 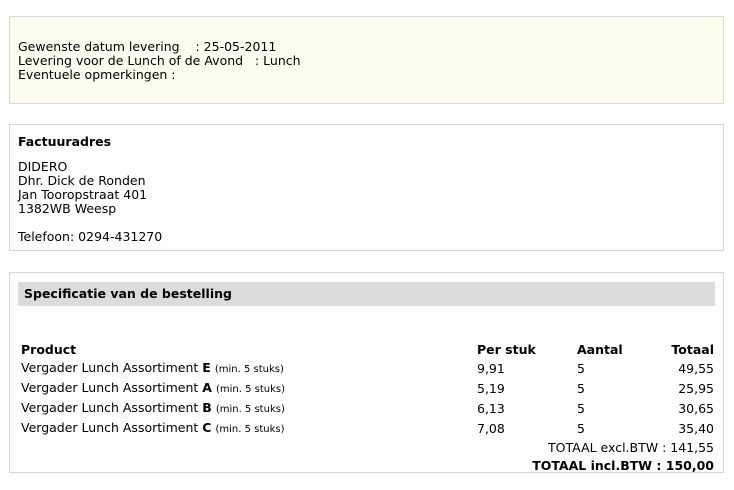 I want to click on invoice-city: 1382WB Weesp, so click(x=67, y=208).